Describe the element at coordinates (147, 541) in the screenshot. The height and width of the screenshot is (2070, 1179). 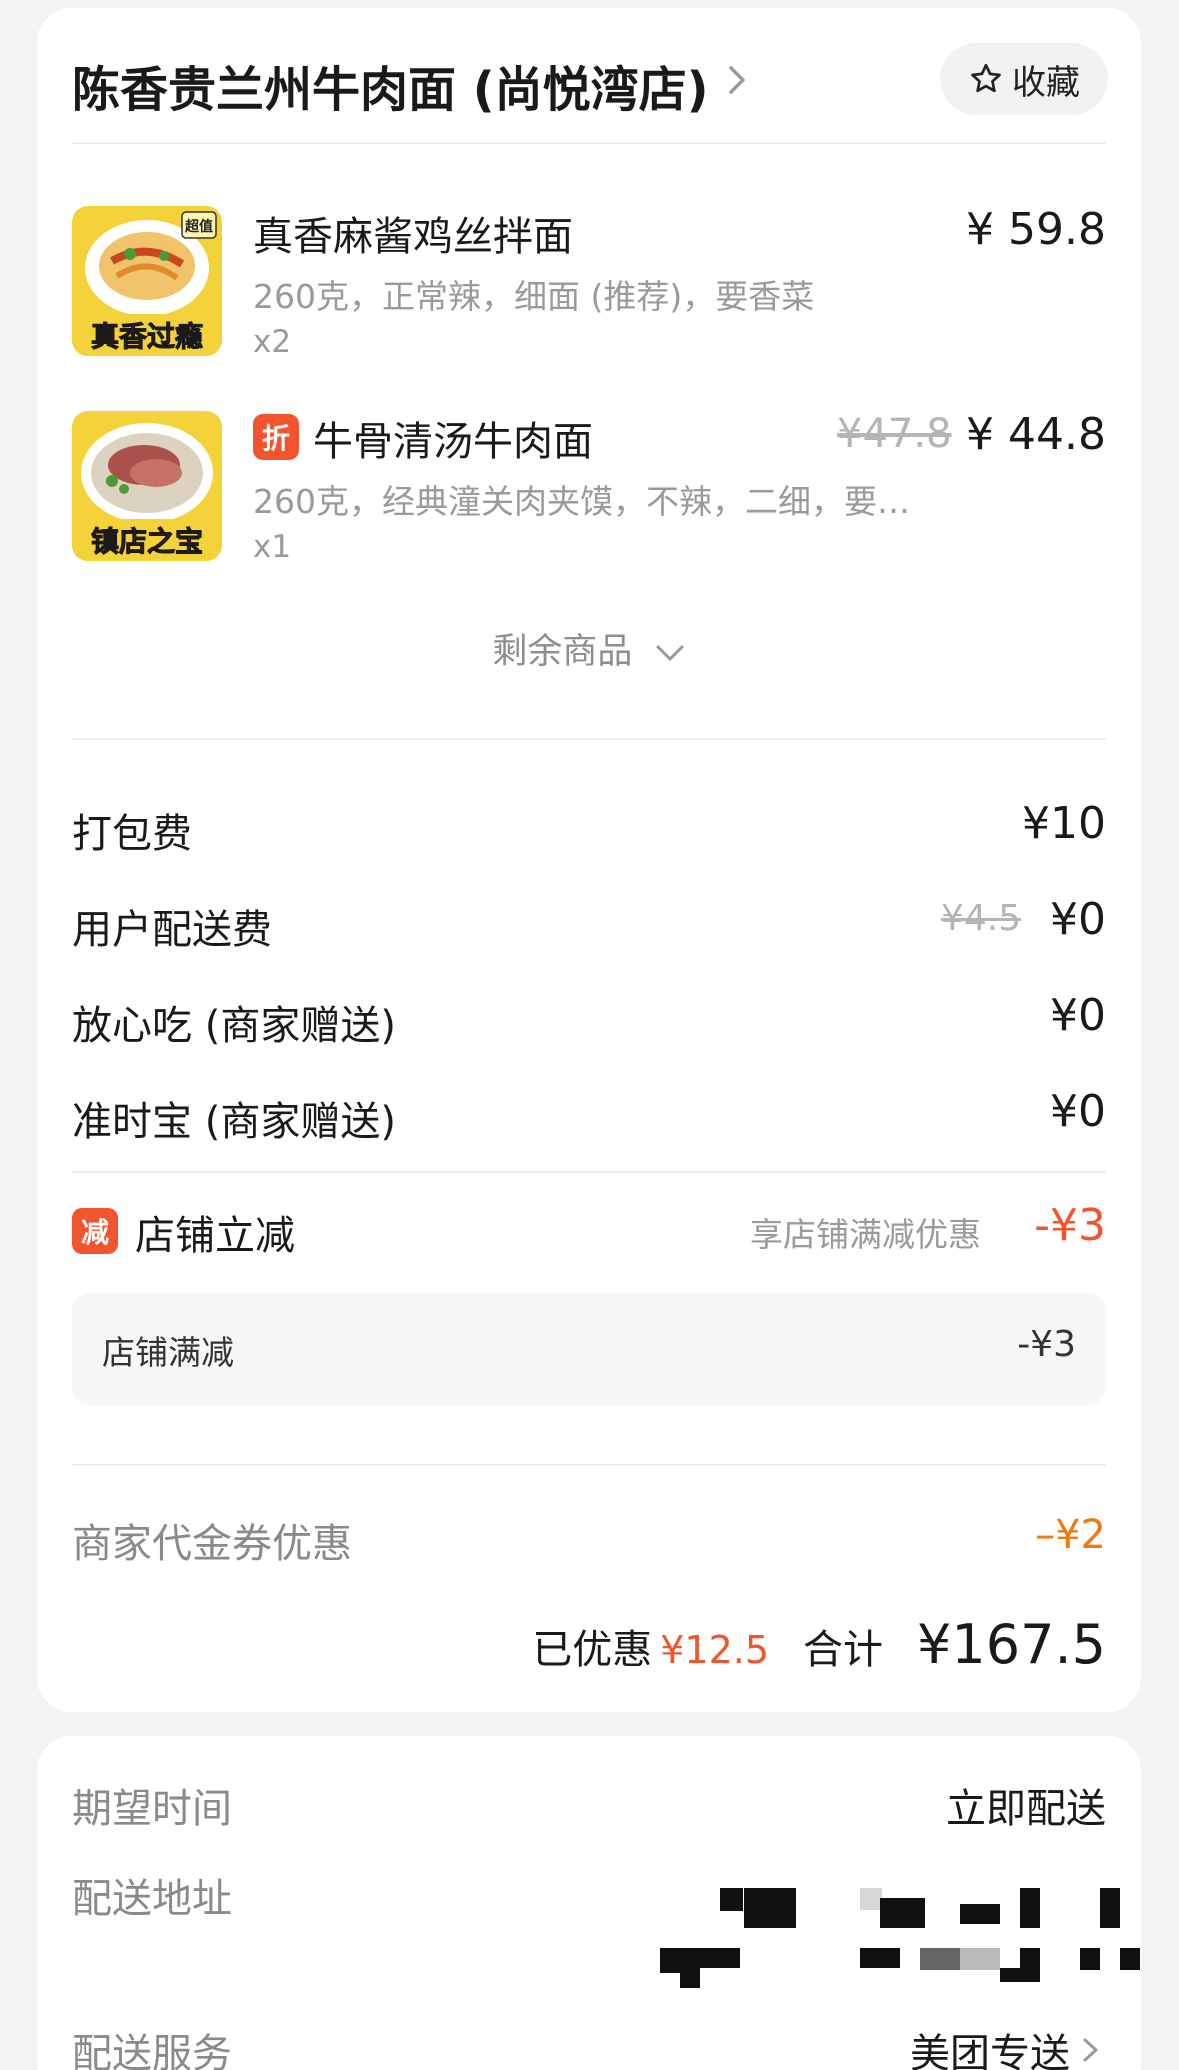
I see `thumb-label-text: 镇店之宝` at that location.